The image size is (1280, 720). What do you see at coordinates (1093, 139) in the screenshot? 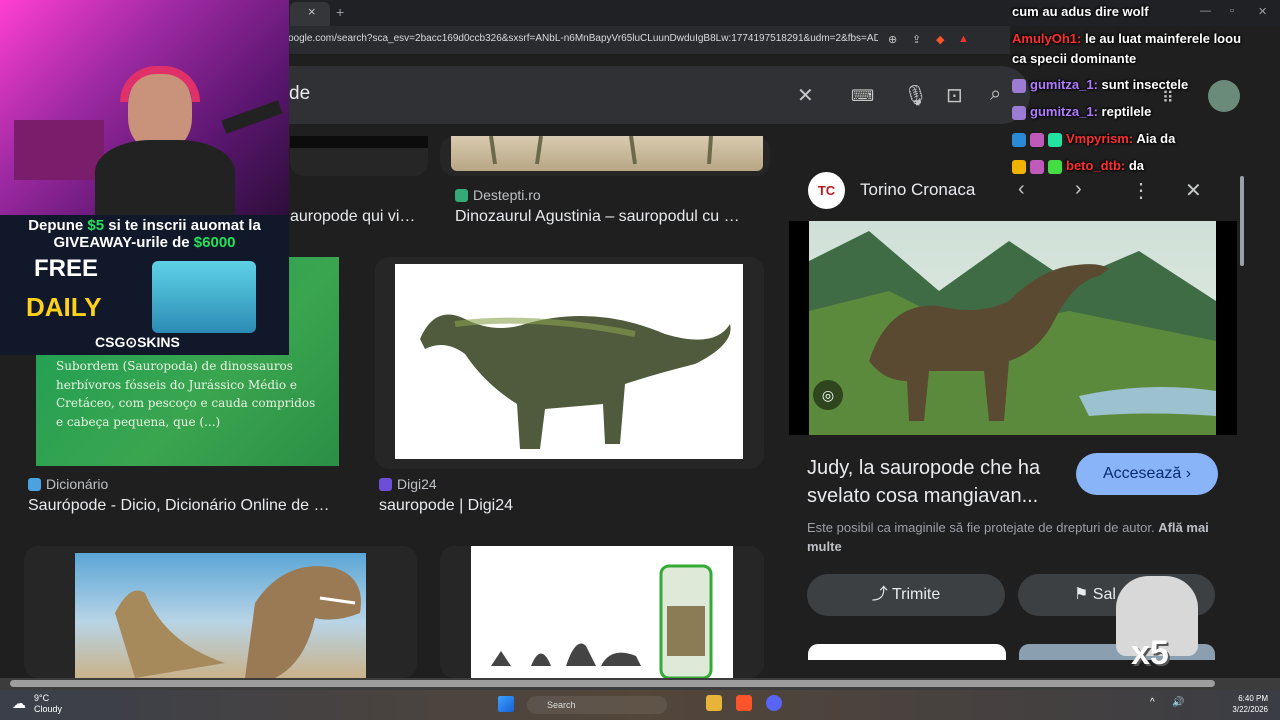
I see `chat-message: Vmpyrism: Aia da` at bounding box center [1093, 139].